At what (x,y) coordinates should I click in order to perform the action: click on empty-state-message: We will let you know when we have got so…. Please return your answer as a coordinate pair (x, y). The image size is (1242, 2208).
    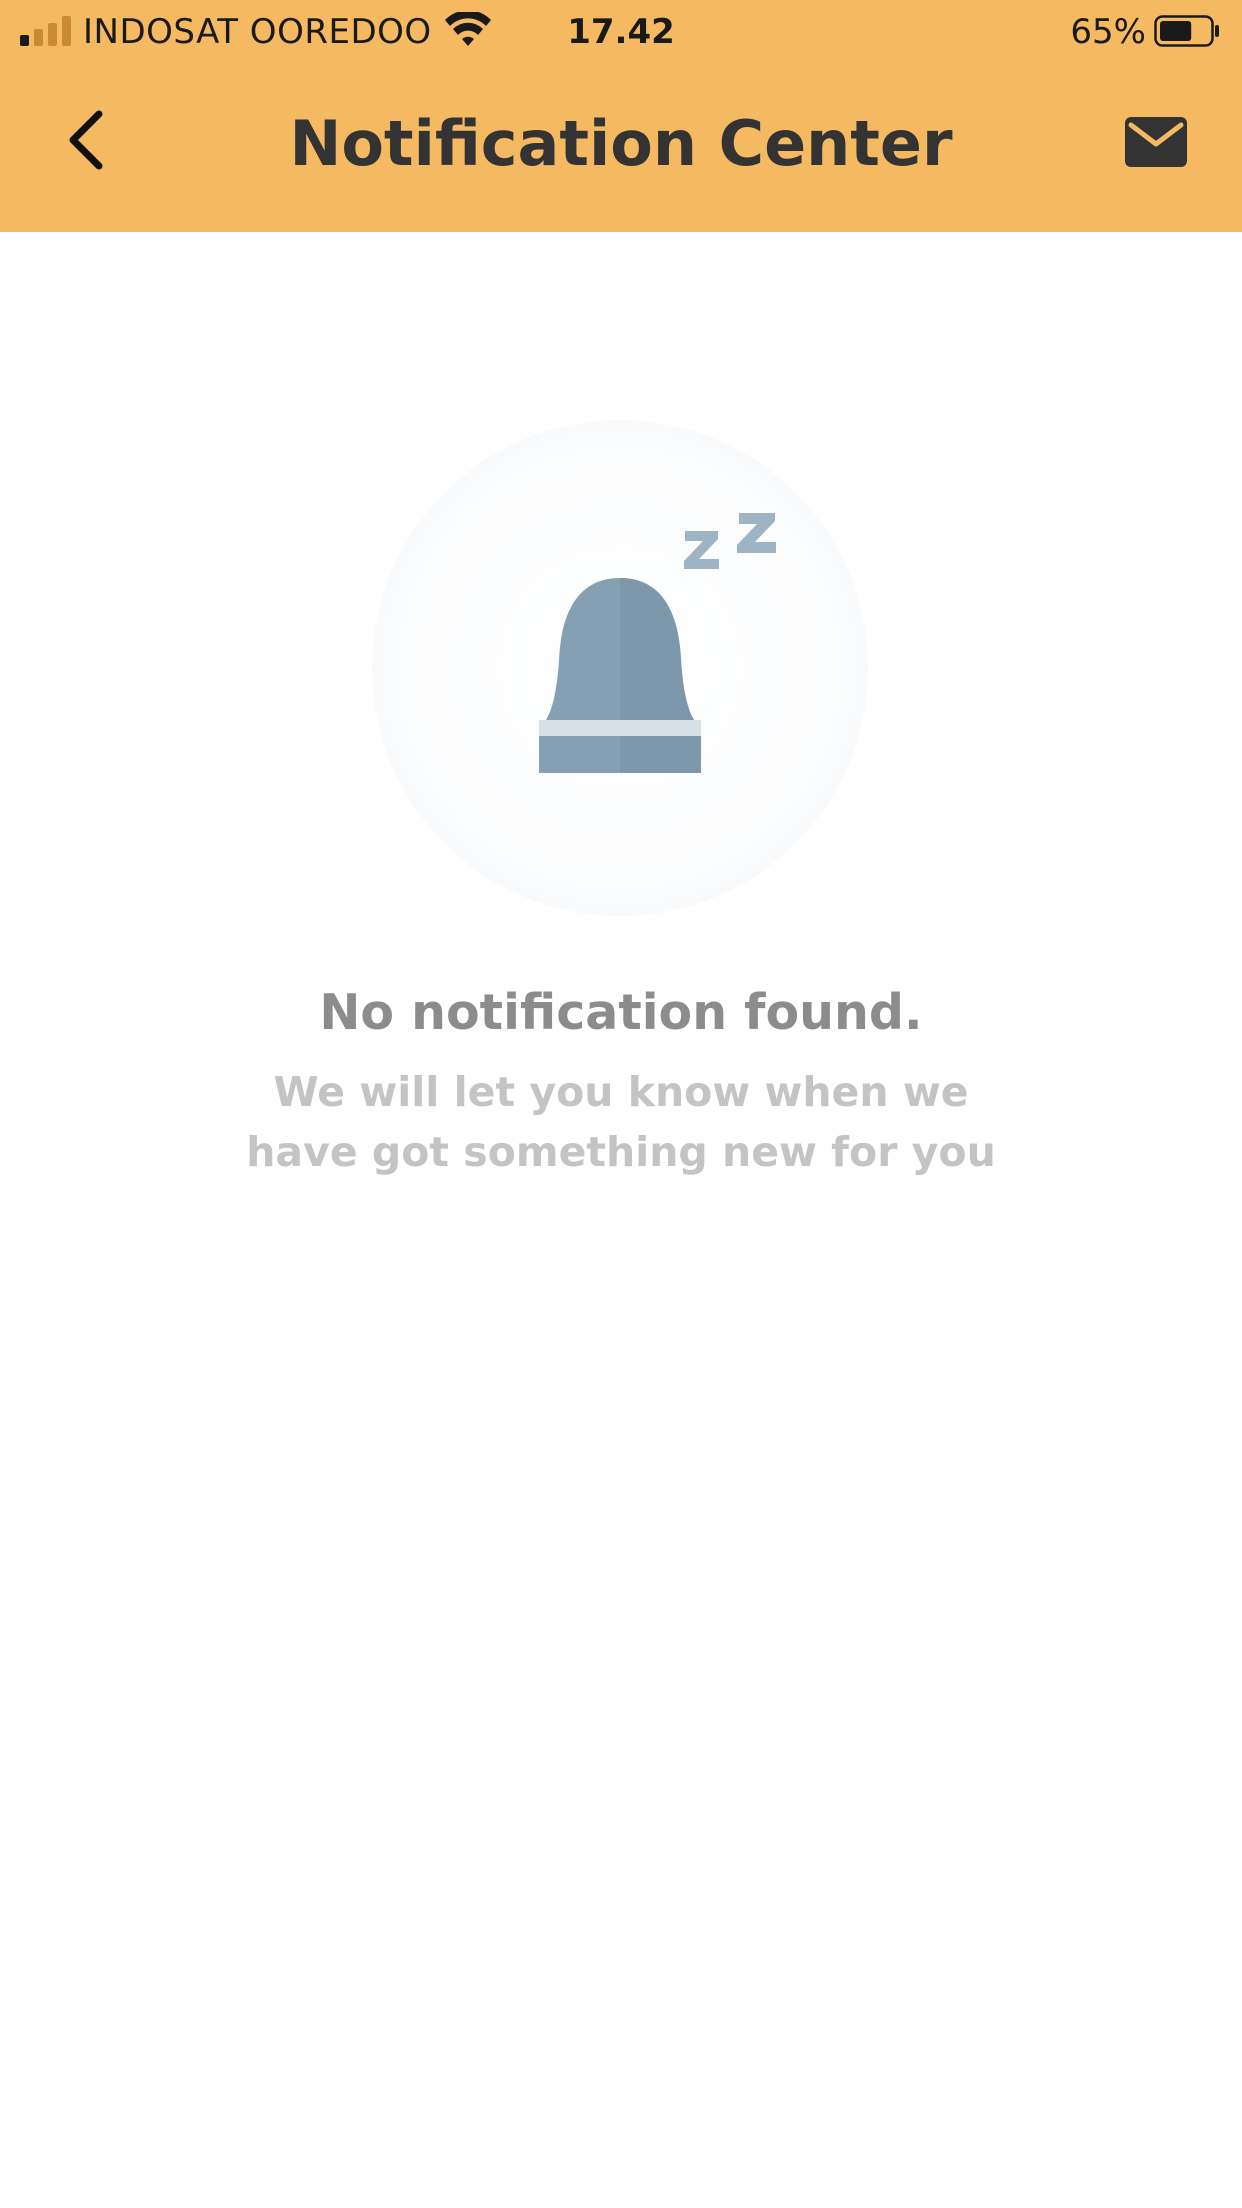
    Looking at the image, I should click on (621, 1122).